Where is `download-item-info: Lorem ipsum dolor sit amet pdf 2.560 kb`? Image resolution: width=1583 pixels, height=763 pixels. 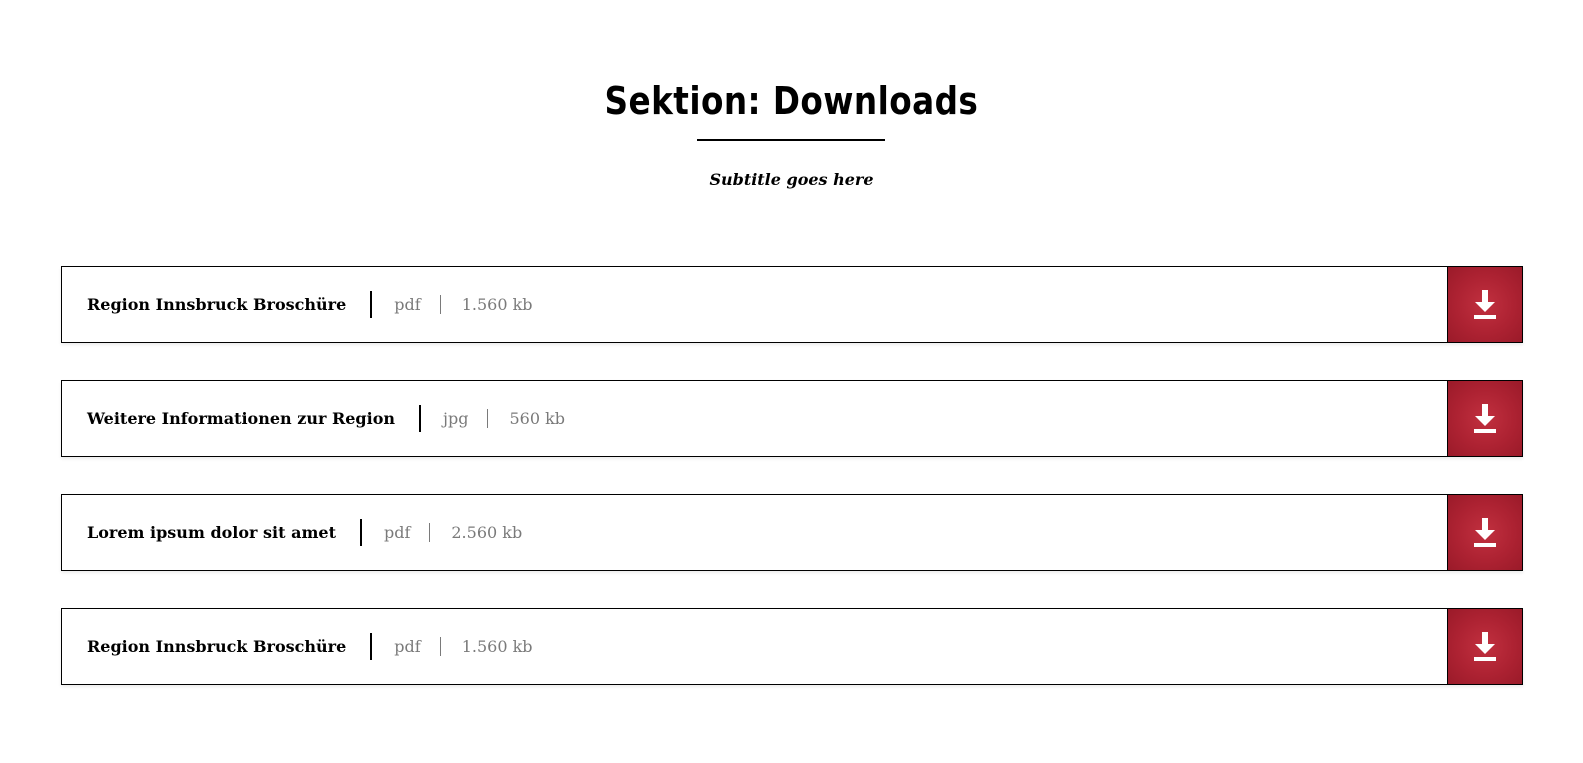 download-item-info: Lorem ipsum dolor sit amet pdf 2.560 kb is located at coordinates (304, 532).